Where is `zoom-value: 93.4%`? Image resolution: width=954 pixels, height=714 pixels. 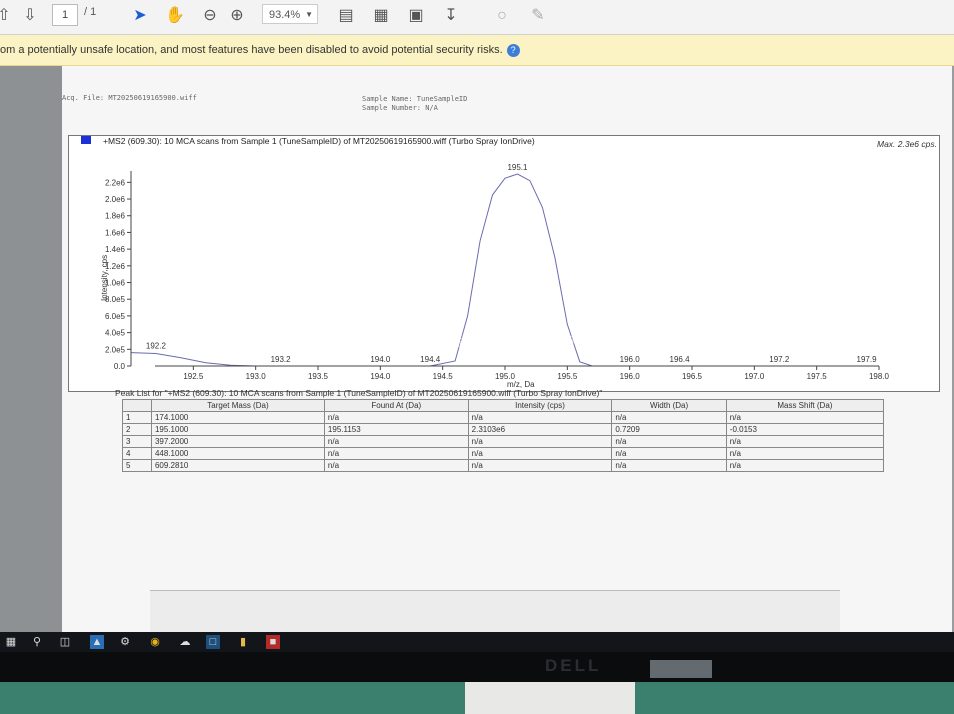
zoom-value: 93.4% is located at coordinates (285, 15).